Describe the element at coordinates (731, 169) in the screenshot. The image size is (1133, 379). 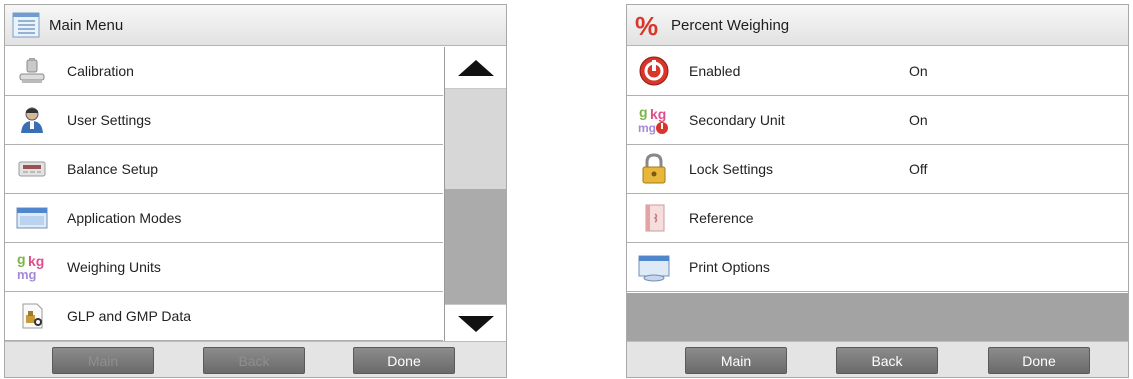
I see `setting-label: Lock Settings` at that location.